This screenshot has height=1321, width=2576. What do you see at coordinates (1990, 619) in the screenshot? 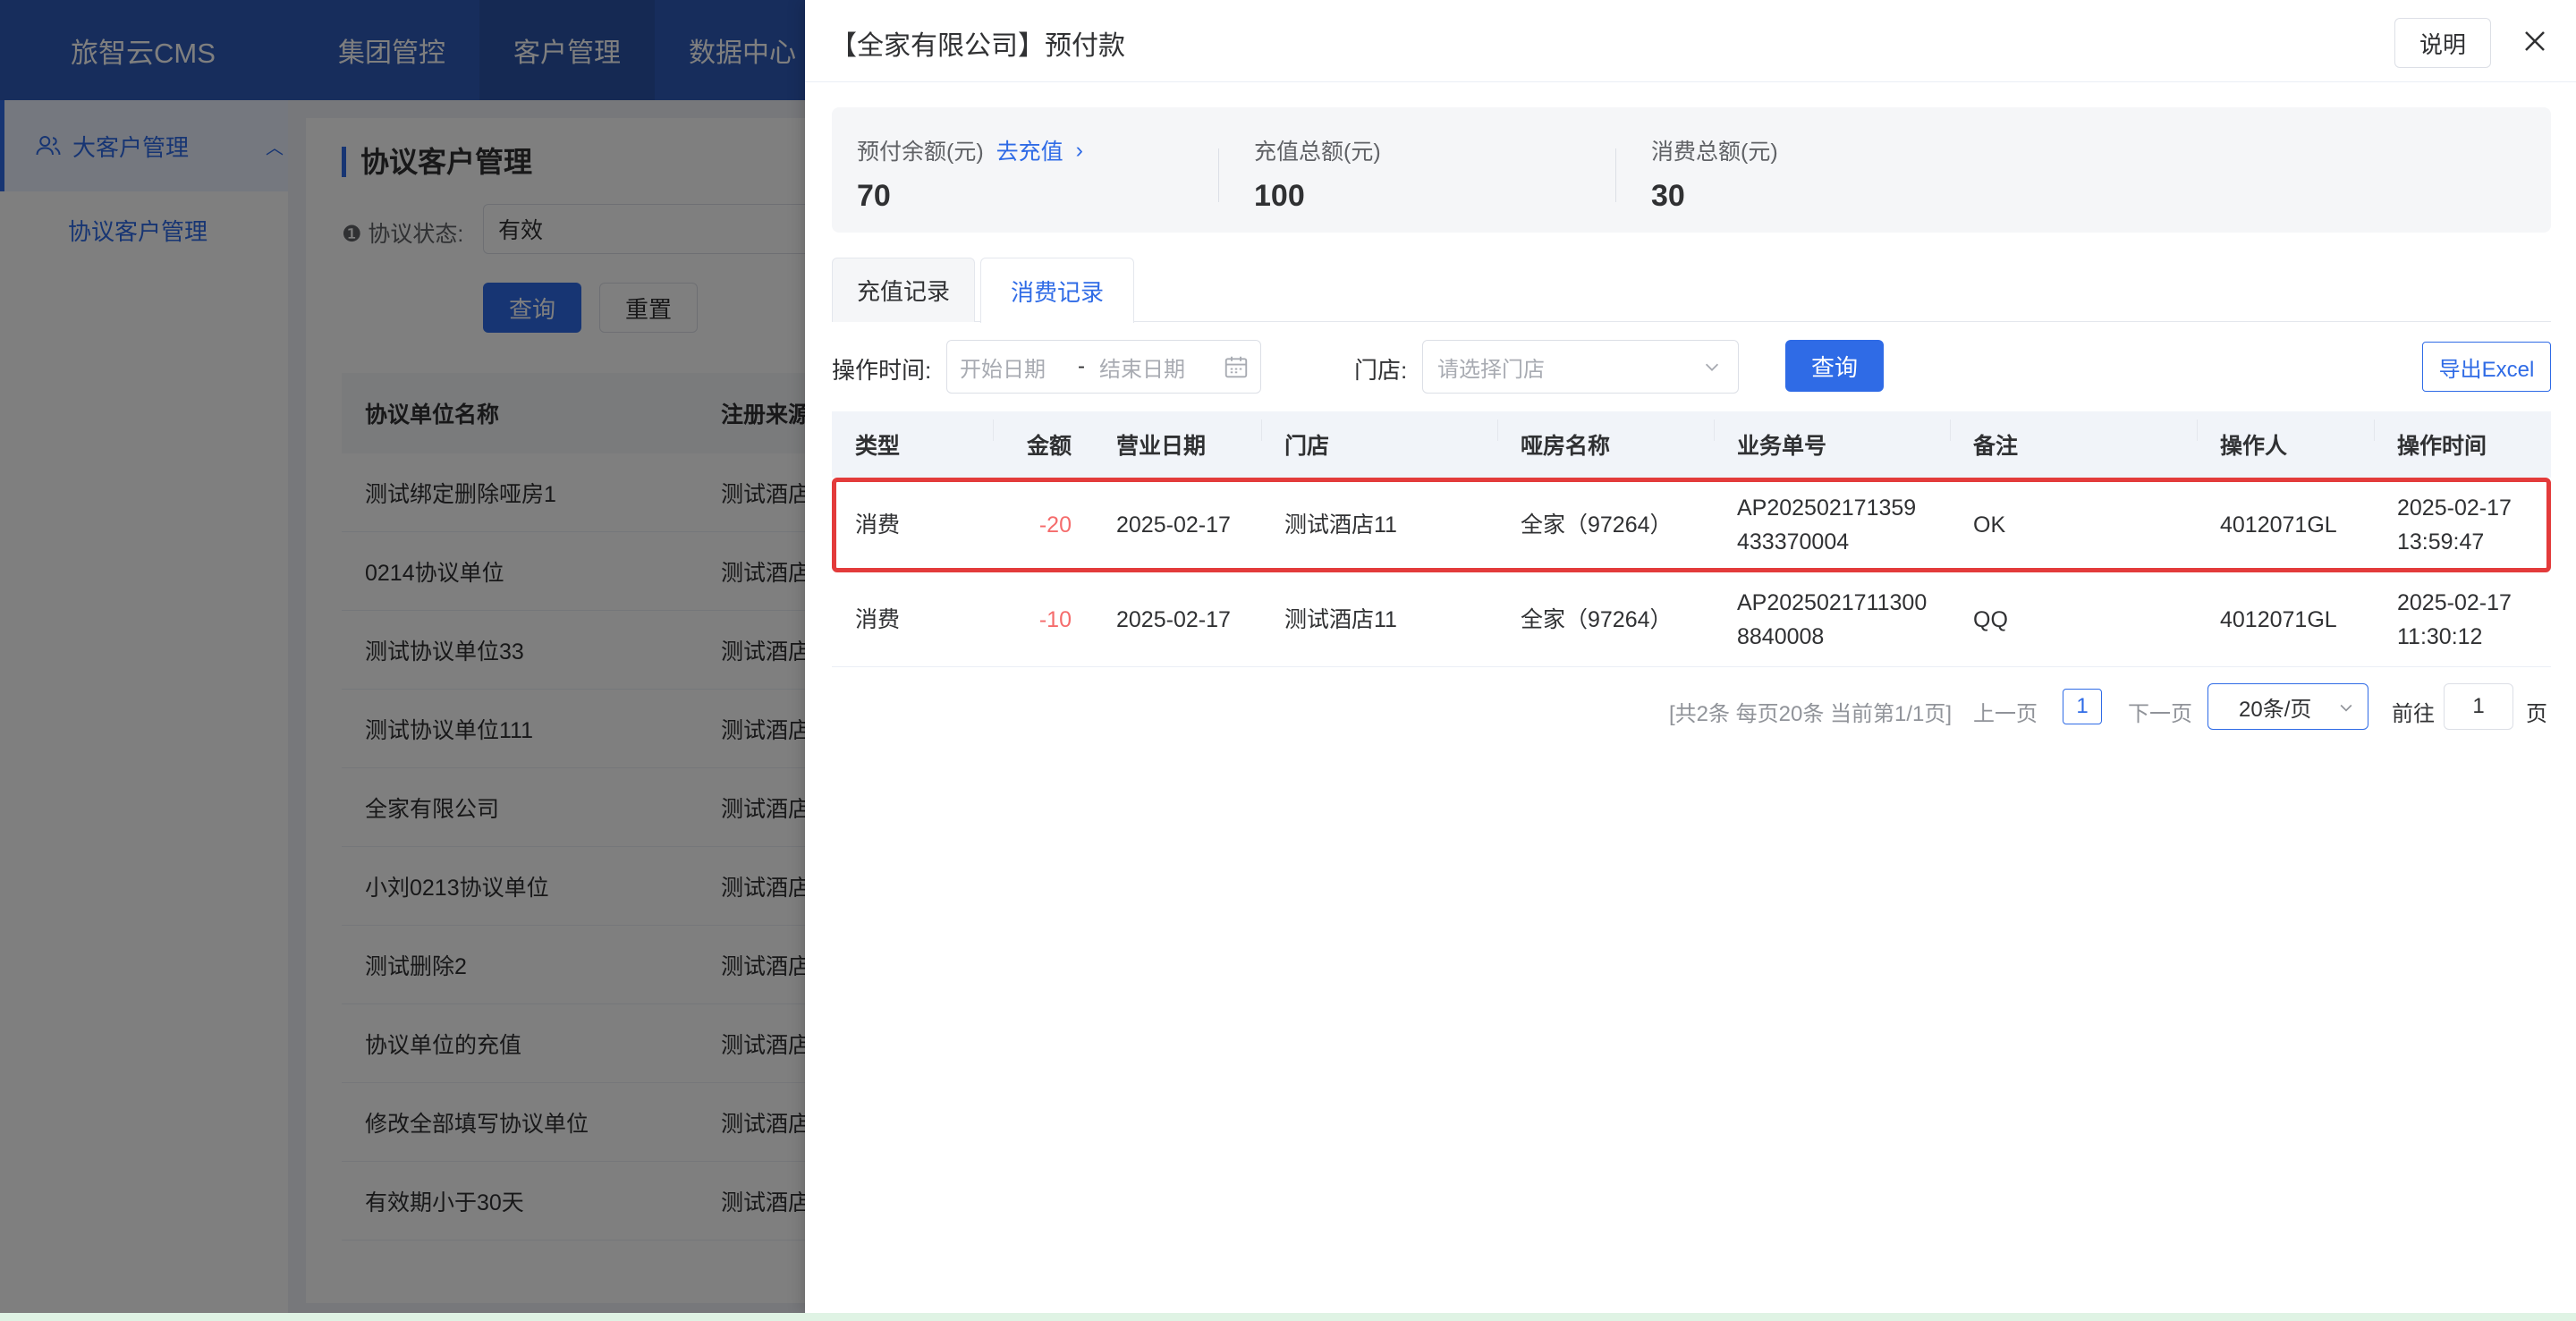
I see `cell-note: QQ` at bounding box center [1990, 619].